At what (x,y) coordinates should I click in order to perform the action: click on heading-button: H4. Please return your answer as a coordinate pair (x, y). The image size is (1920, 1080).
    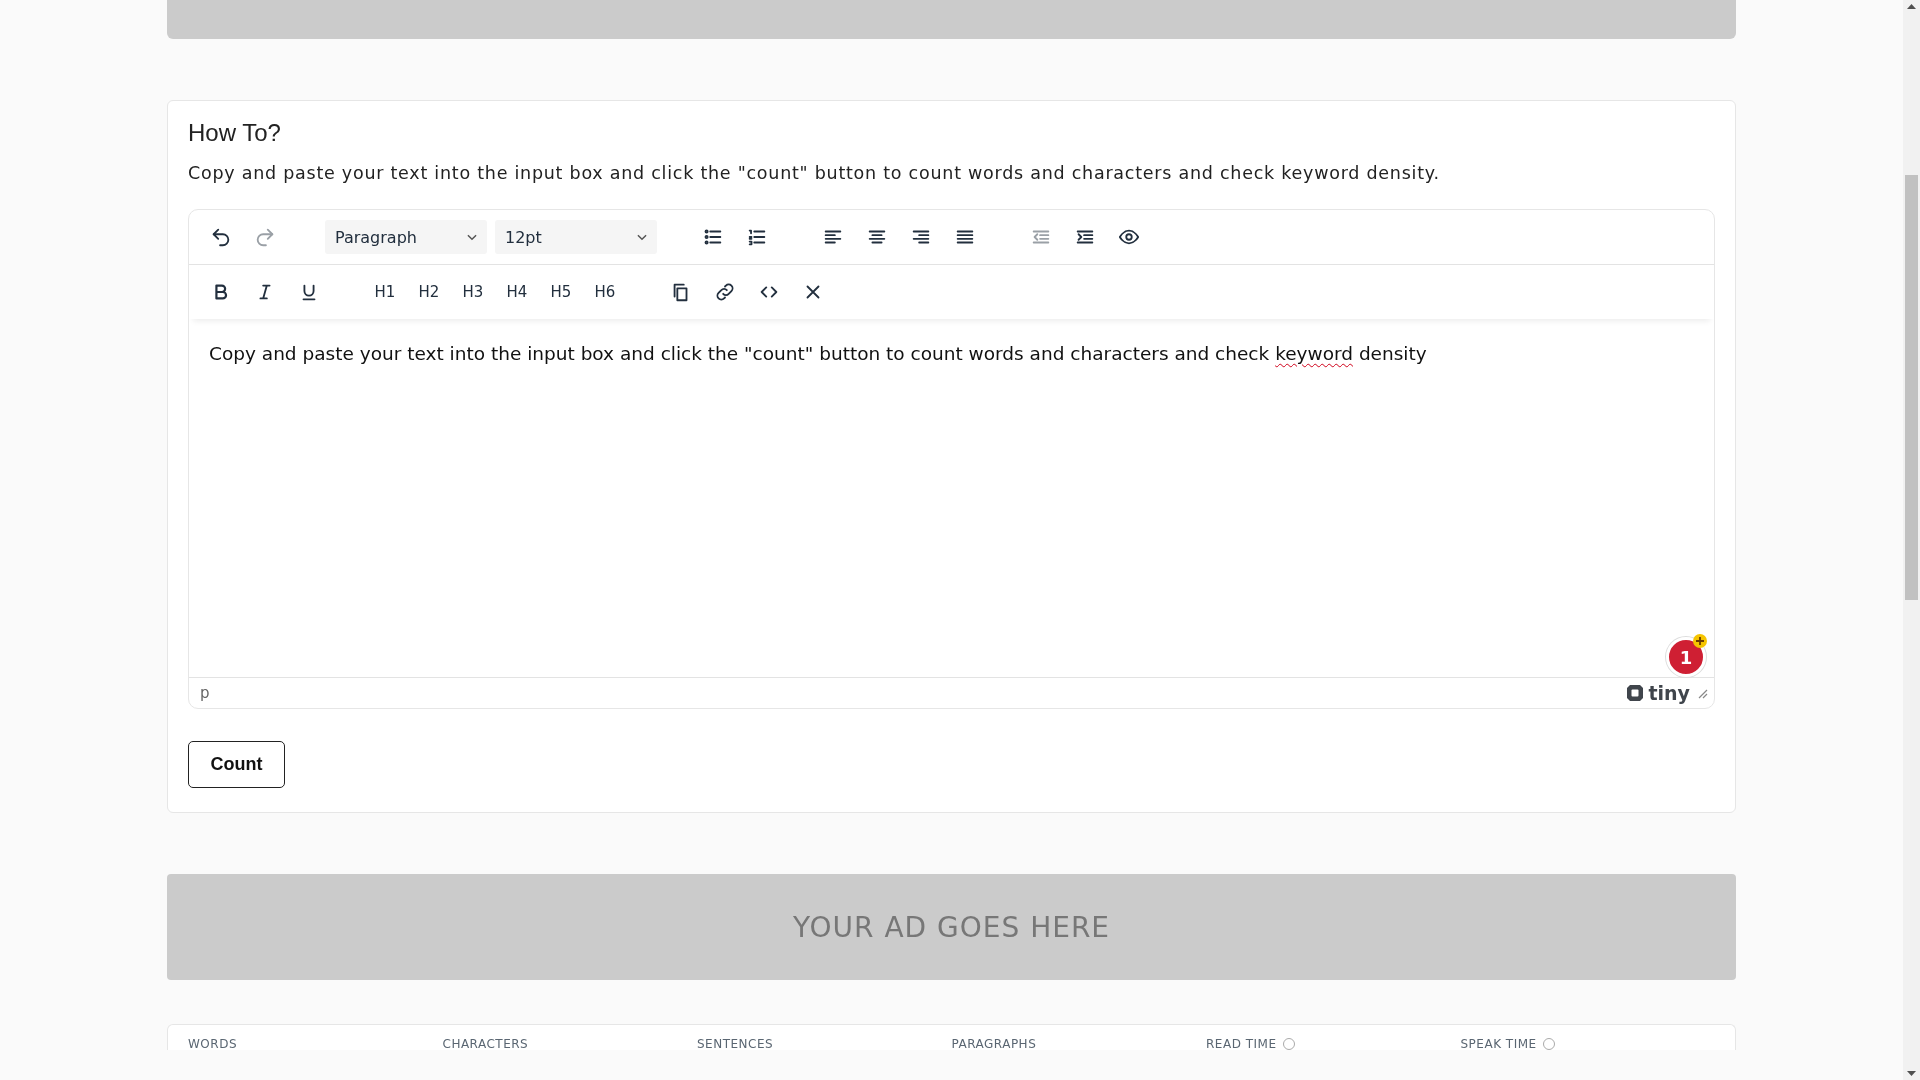
    Looking at the image, I should click on (517, 292).